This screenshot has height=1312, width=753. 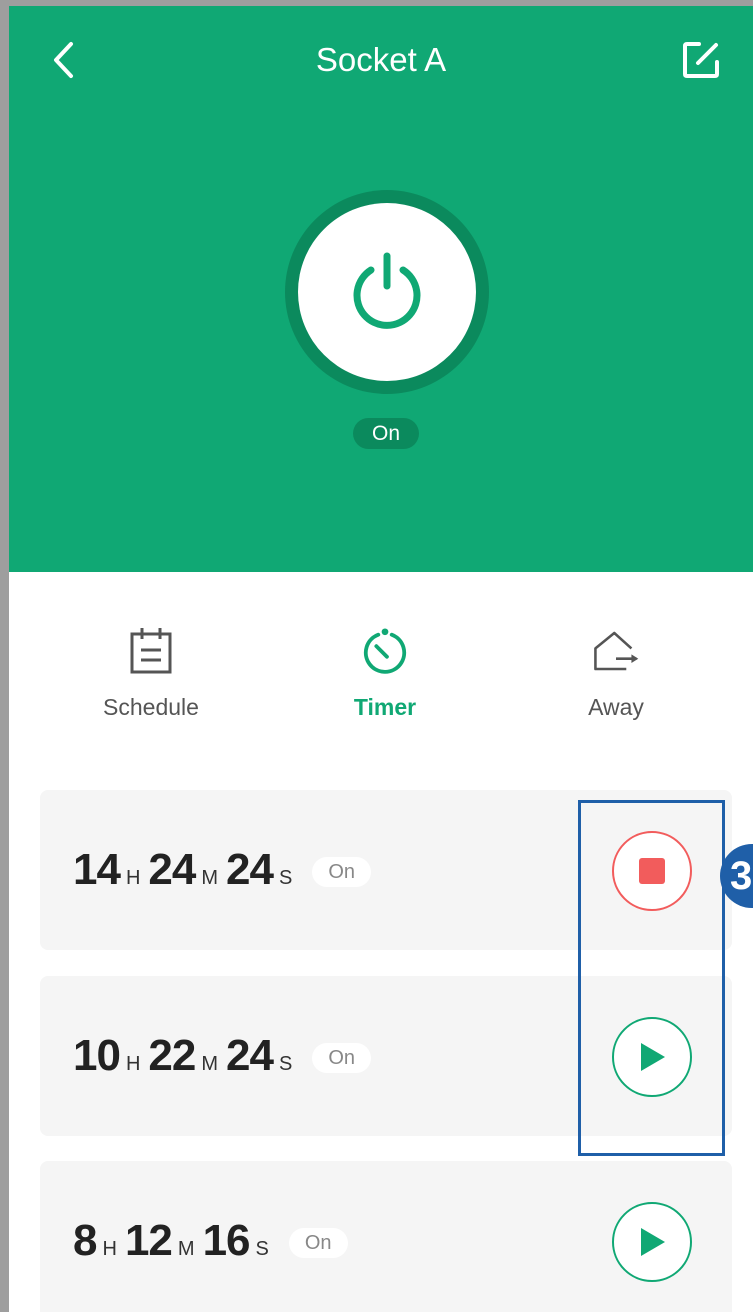 What do you see at coordinates (386, 1056) in the screenshot?
I see `timer-card: 10 H 22 M 24 S On` at bounding box center [386, 1056].